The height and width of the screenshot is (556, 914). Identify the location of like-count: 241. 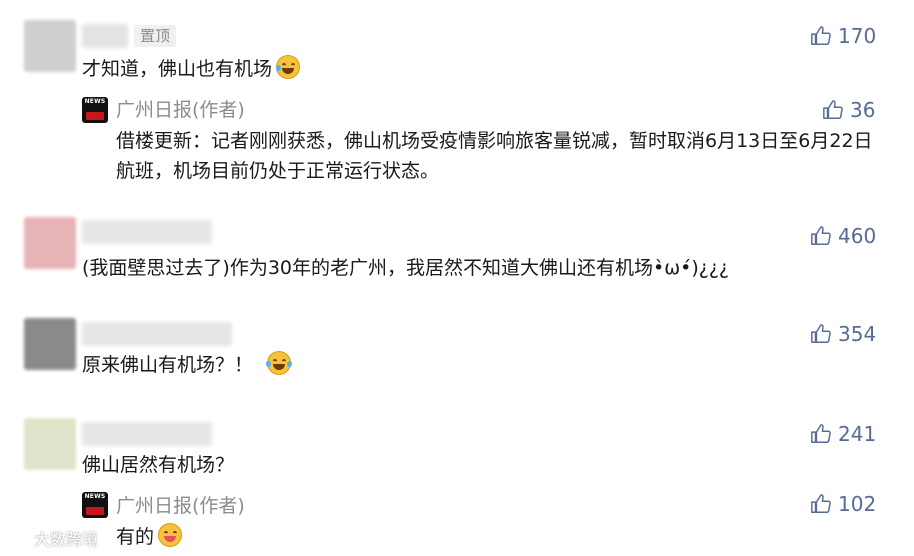
(857, 434).